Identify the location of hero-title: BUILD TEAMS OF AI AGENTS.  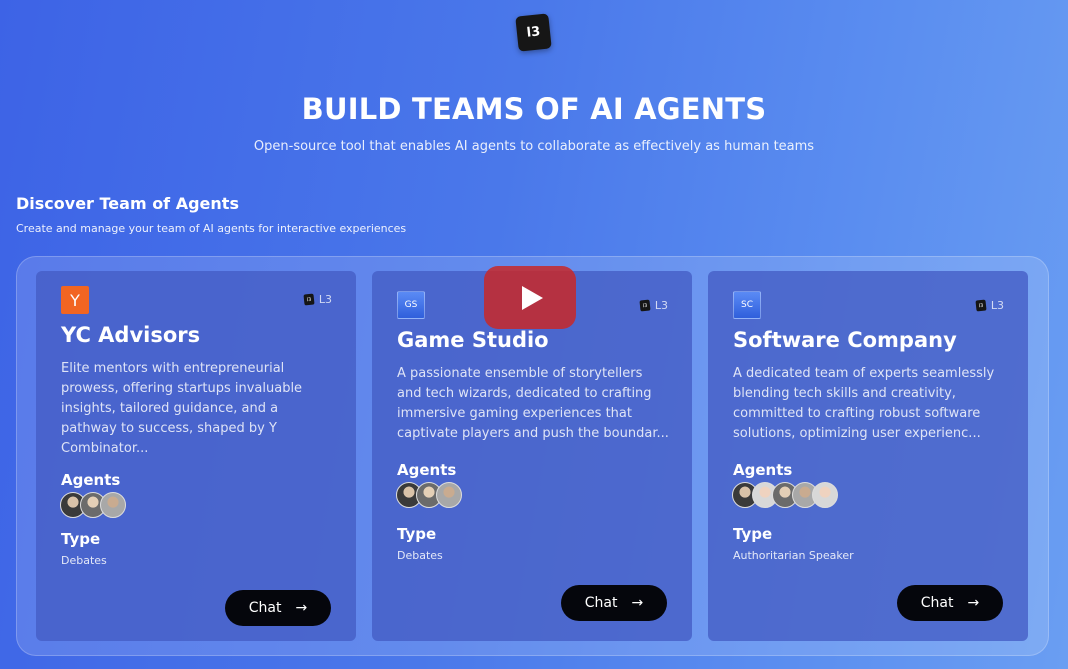
(534, 109).